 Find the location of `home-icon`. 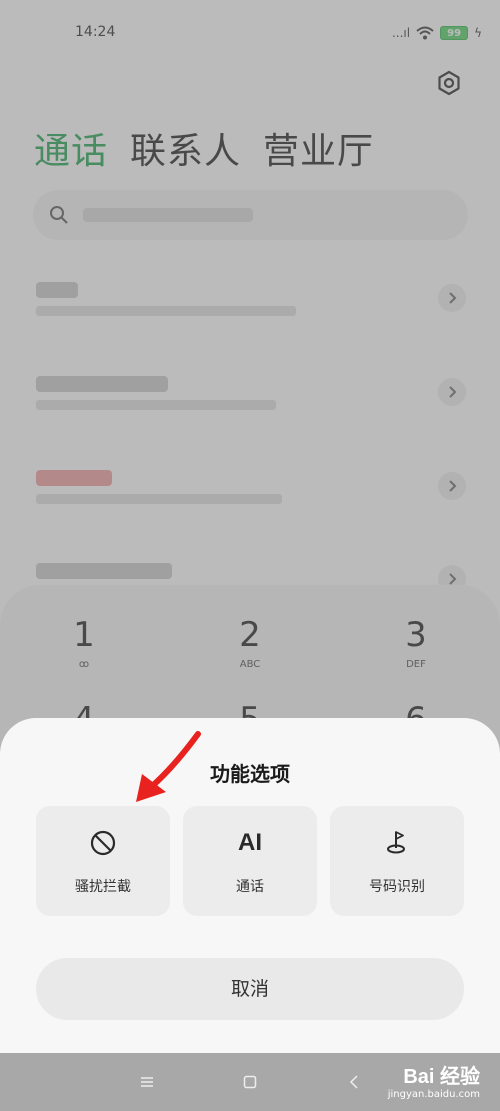

home-icon is located at coordinates (250, 1082).